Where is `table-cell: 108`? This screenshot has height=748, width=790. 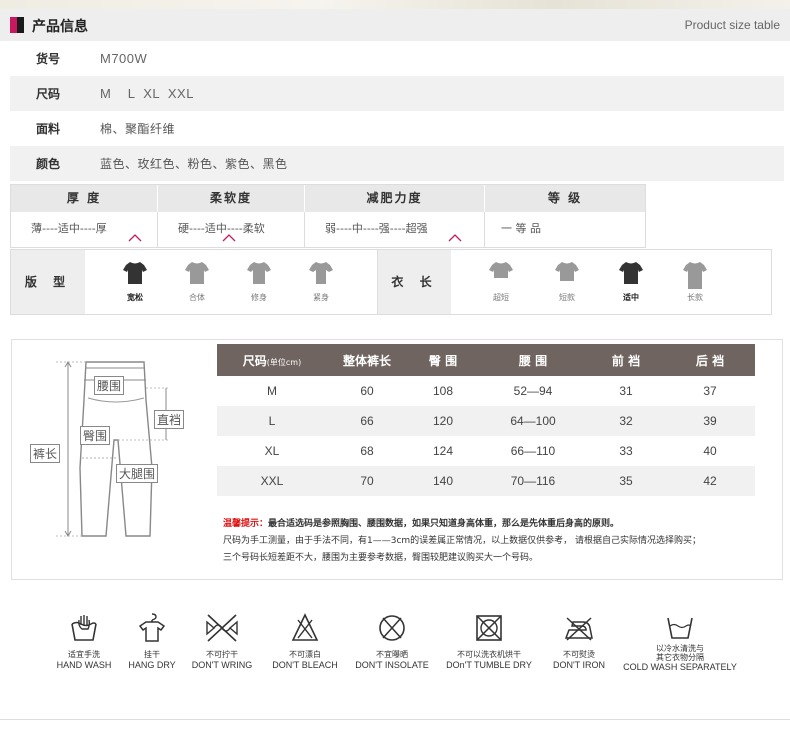 table-cell: 108 is located at coordinates (443, 391).